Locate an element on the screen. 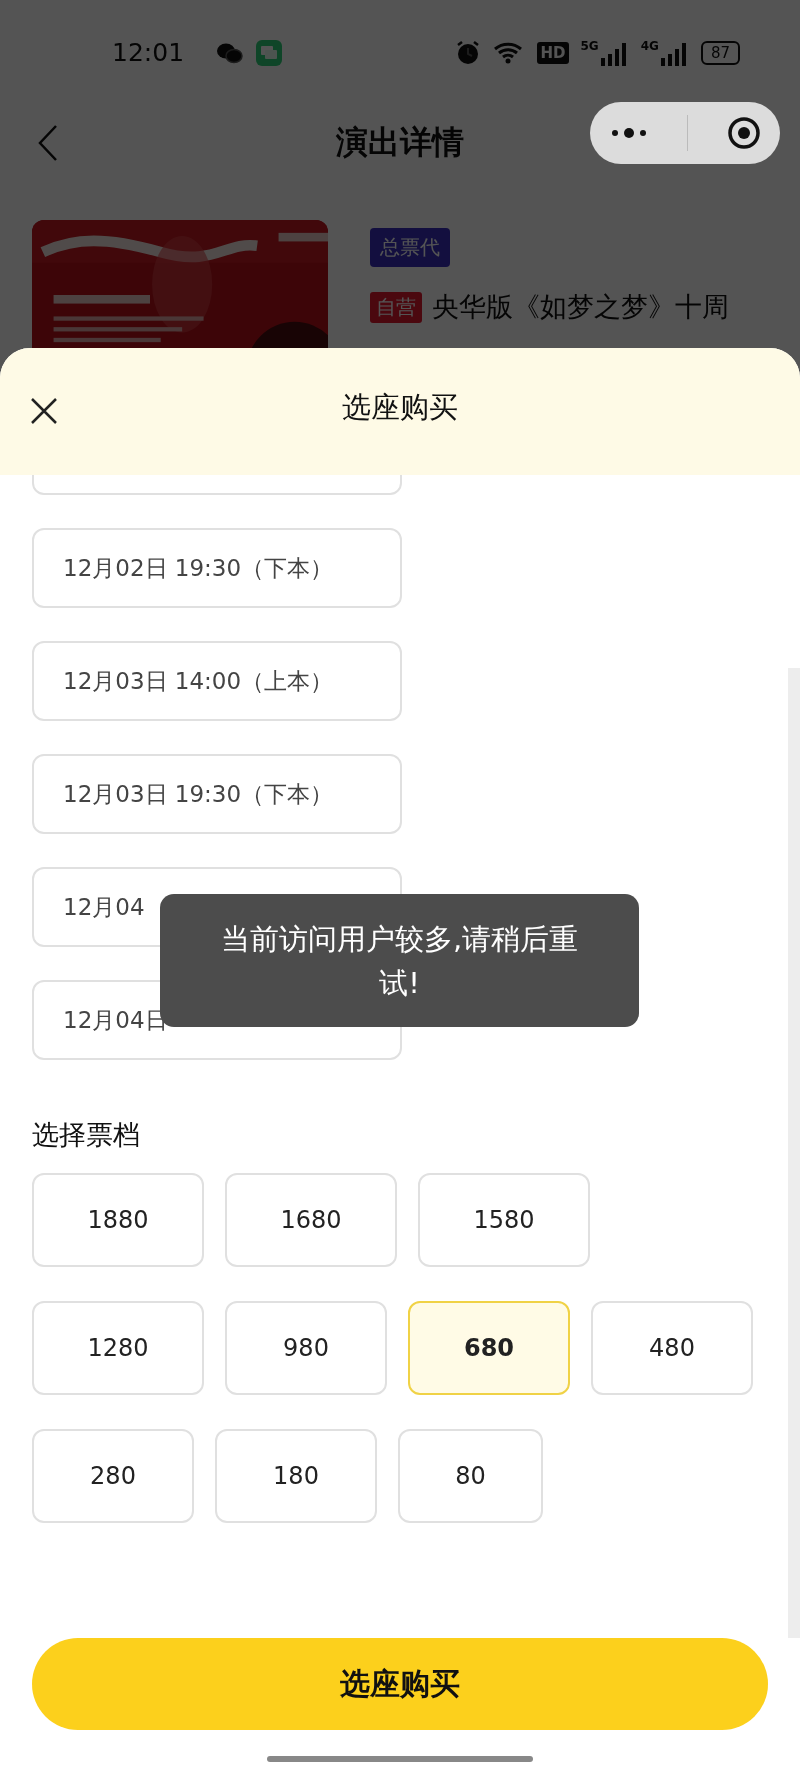 The height and width of the screenshot is (1778, 800). status-time: 12:01 is located at coordinates (148, 52).